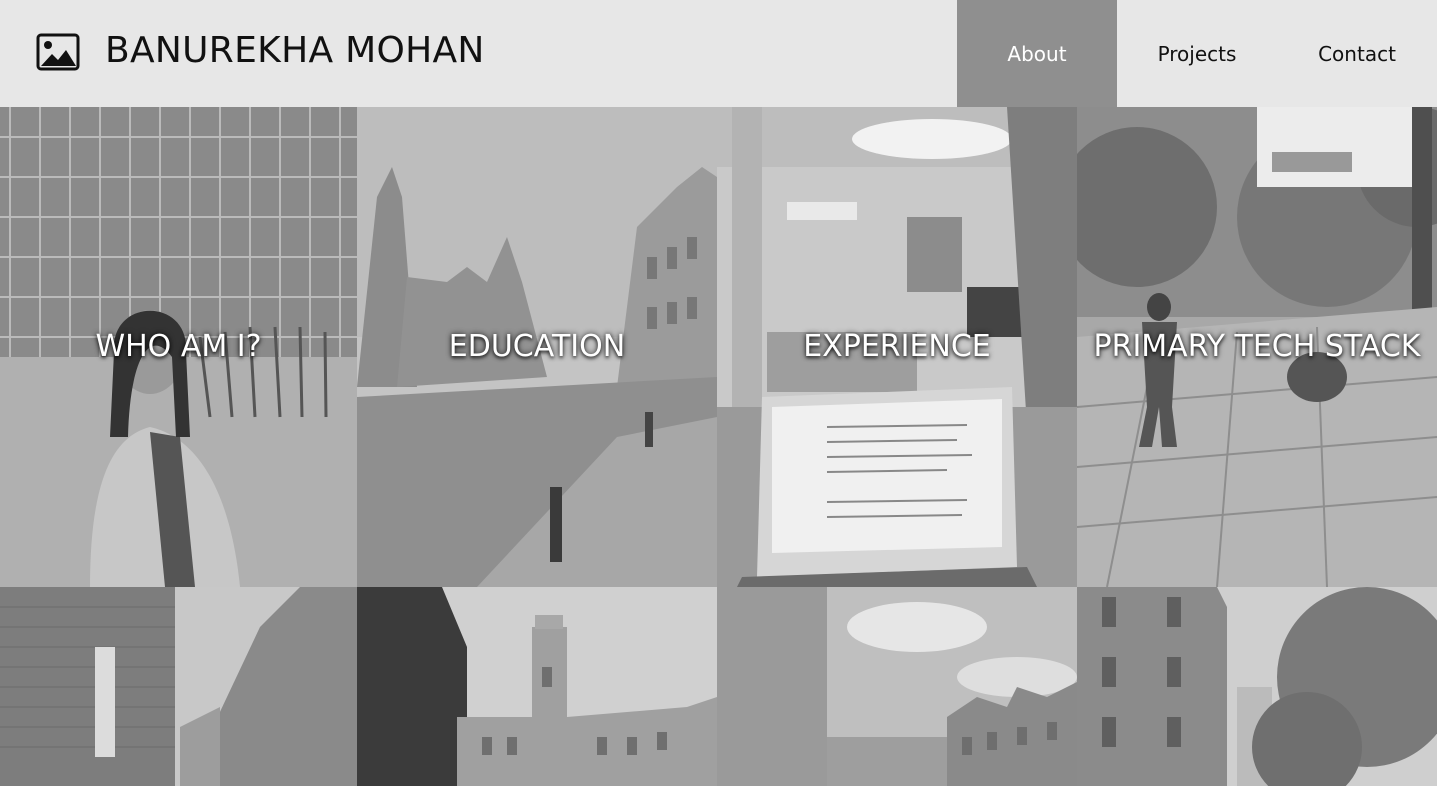 This screenshot has height=786, width=1437. What do you see at coordinates (718, 53) in the screenshot?
I see `site-header: BANUREKHA MOHAN About Projects Contact` at bounding box center [718, 53].